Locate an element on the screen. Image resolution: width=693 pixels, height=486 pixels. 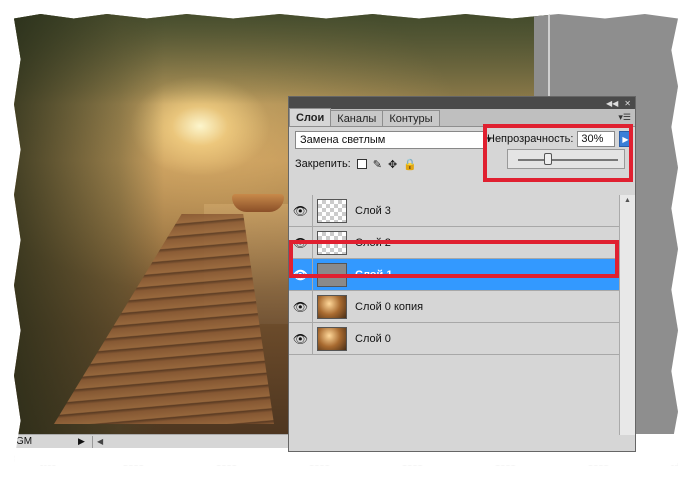
layer-row: 👁 Слой 1 is located at coordinates (454, 274).